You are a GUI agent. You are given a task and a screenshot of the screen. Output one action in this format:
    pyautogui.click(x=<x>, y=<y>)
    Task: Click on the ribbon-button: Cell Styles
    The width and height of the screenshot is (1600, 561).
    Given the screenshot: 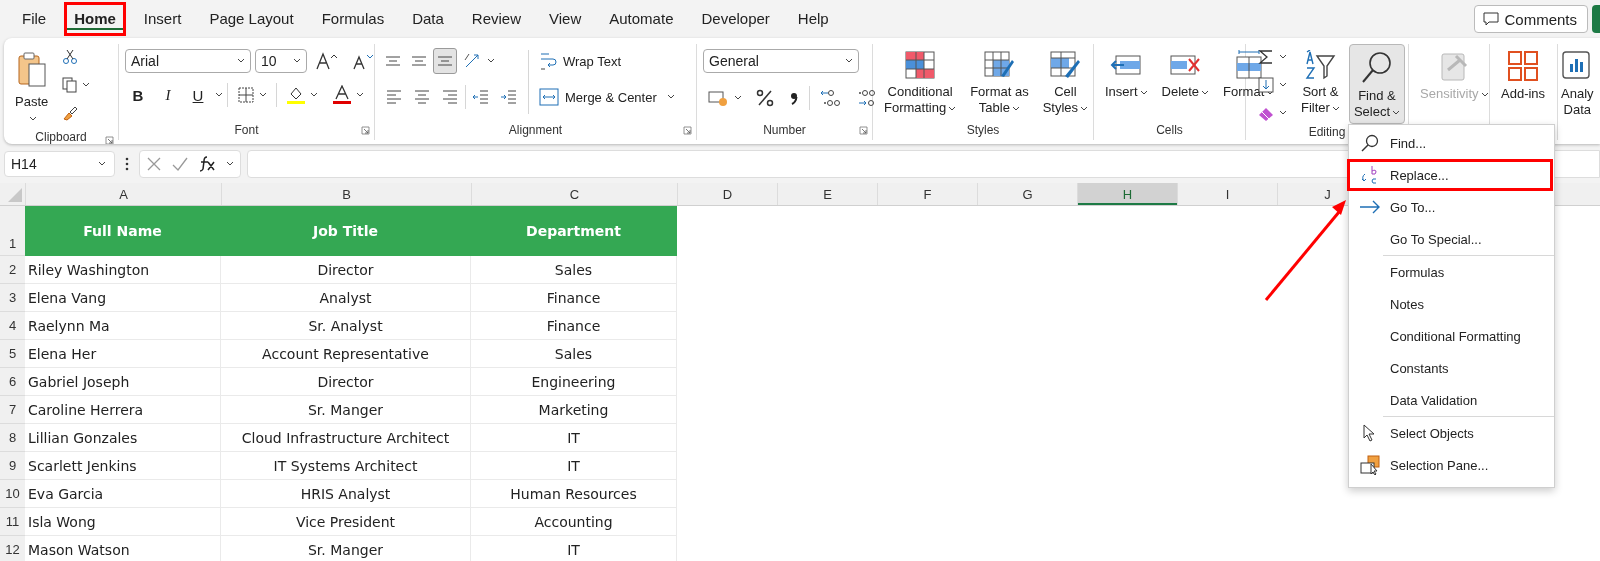 What is the action you would take?
    pyautogui.click(x=1065, y=82)
    